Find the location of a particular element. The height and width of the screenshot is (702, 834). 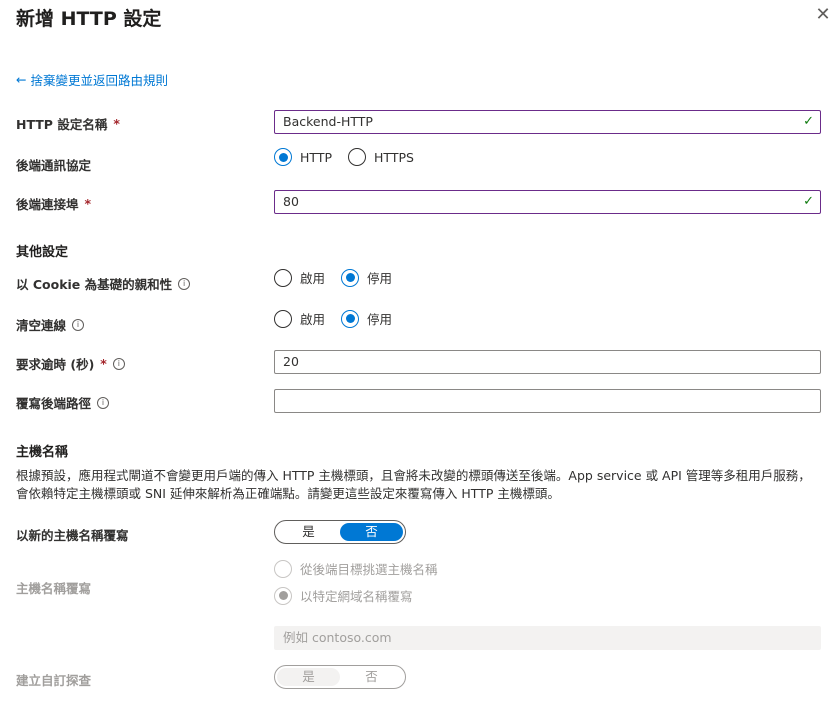

connection-draining-enable-radio: 啟用 is located at coordinates (299, 318).